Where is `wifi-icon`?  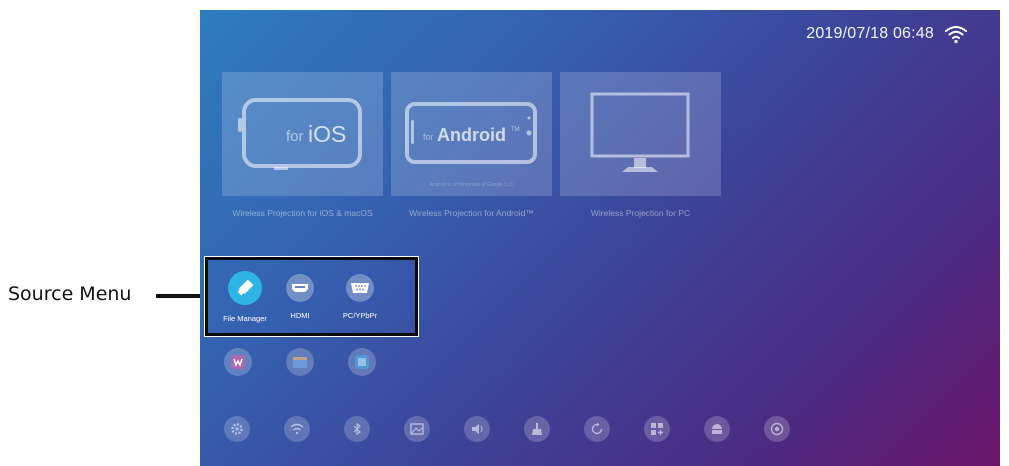 wifi-icon is located at coordinates (956, 35).